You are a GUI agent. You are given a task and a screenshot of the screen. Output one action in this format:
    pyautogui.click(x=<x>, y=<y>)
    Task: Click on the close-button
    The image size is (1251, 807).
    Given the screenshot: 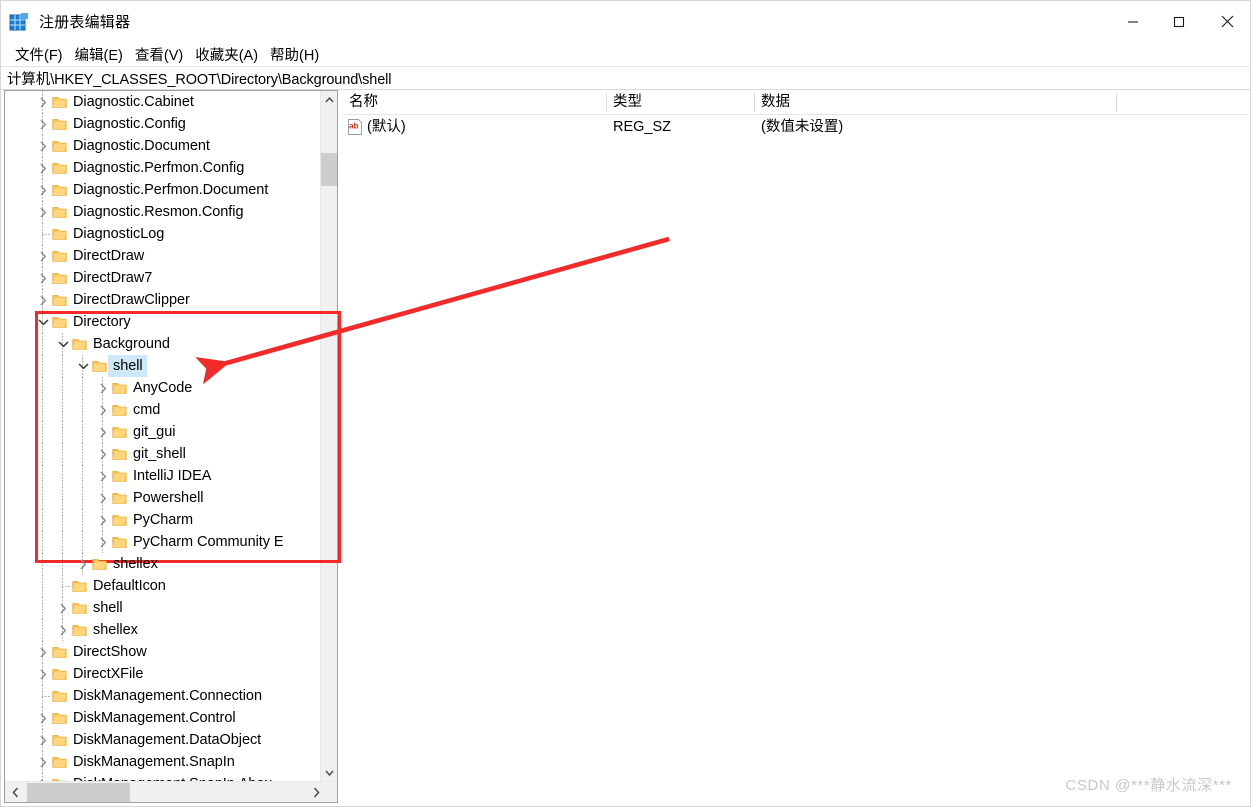 What is the action you would take?
    pyautogui.click(x=1226, y=21)
    